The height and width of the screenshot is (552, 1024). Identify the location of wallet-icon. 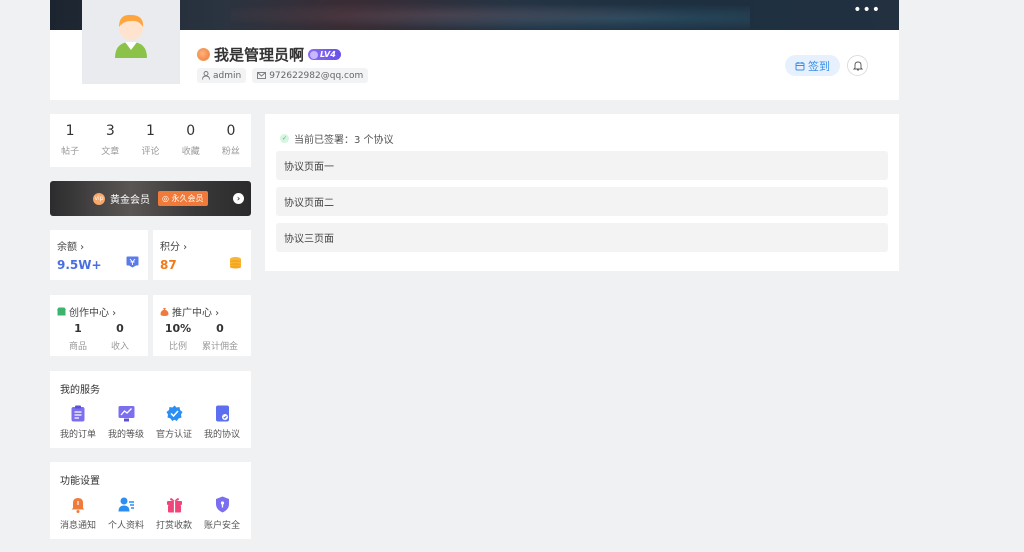
(132, 262).